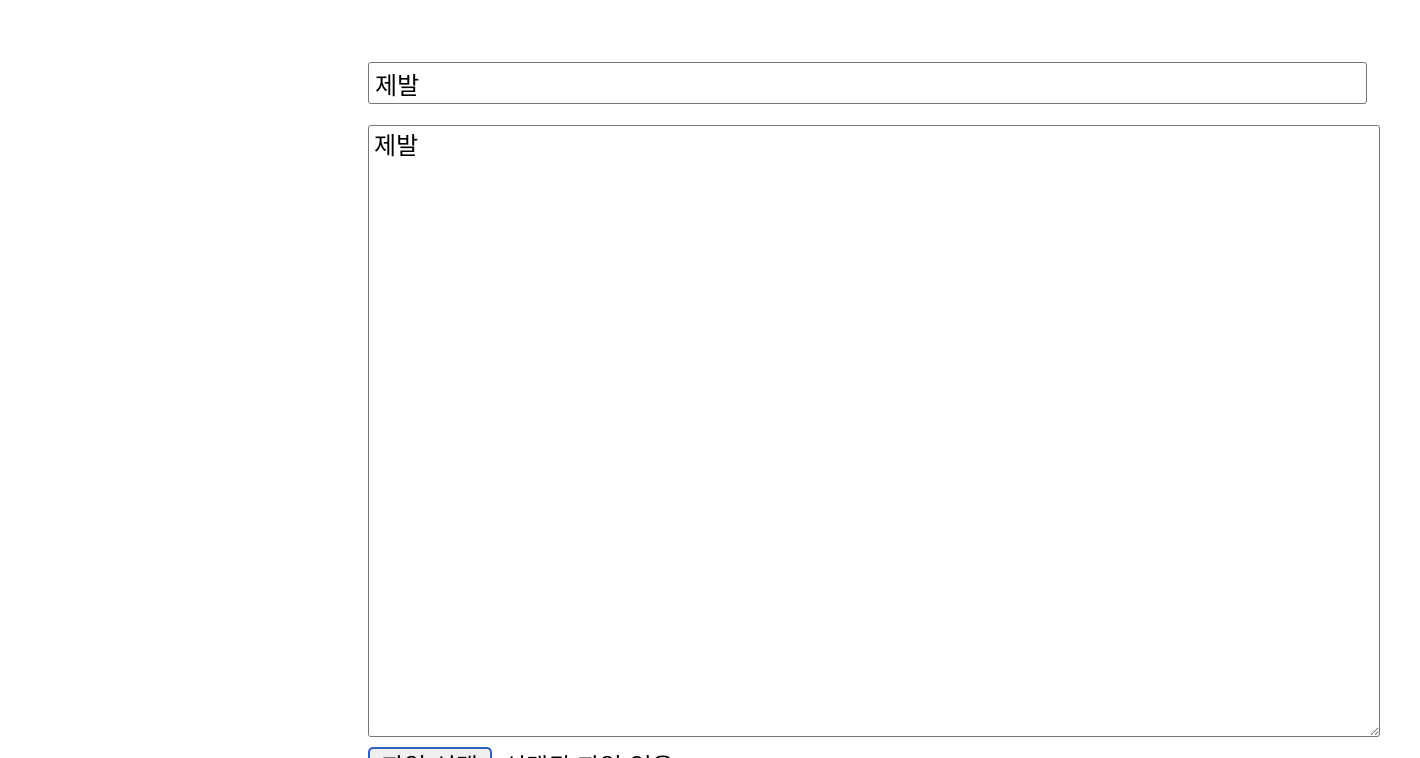 The width and height of the screenshot is (1420, 758). I want to click on title-input, so click(867, 83).